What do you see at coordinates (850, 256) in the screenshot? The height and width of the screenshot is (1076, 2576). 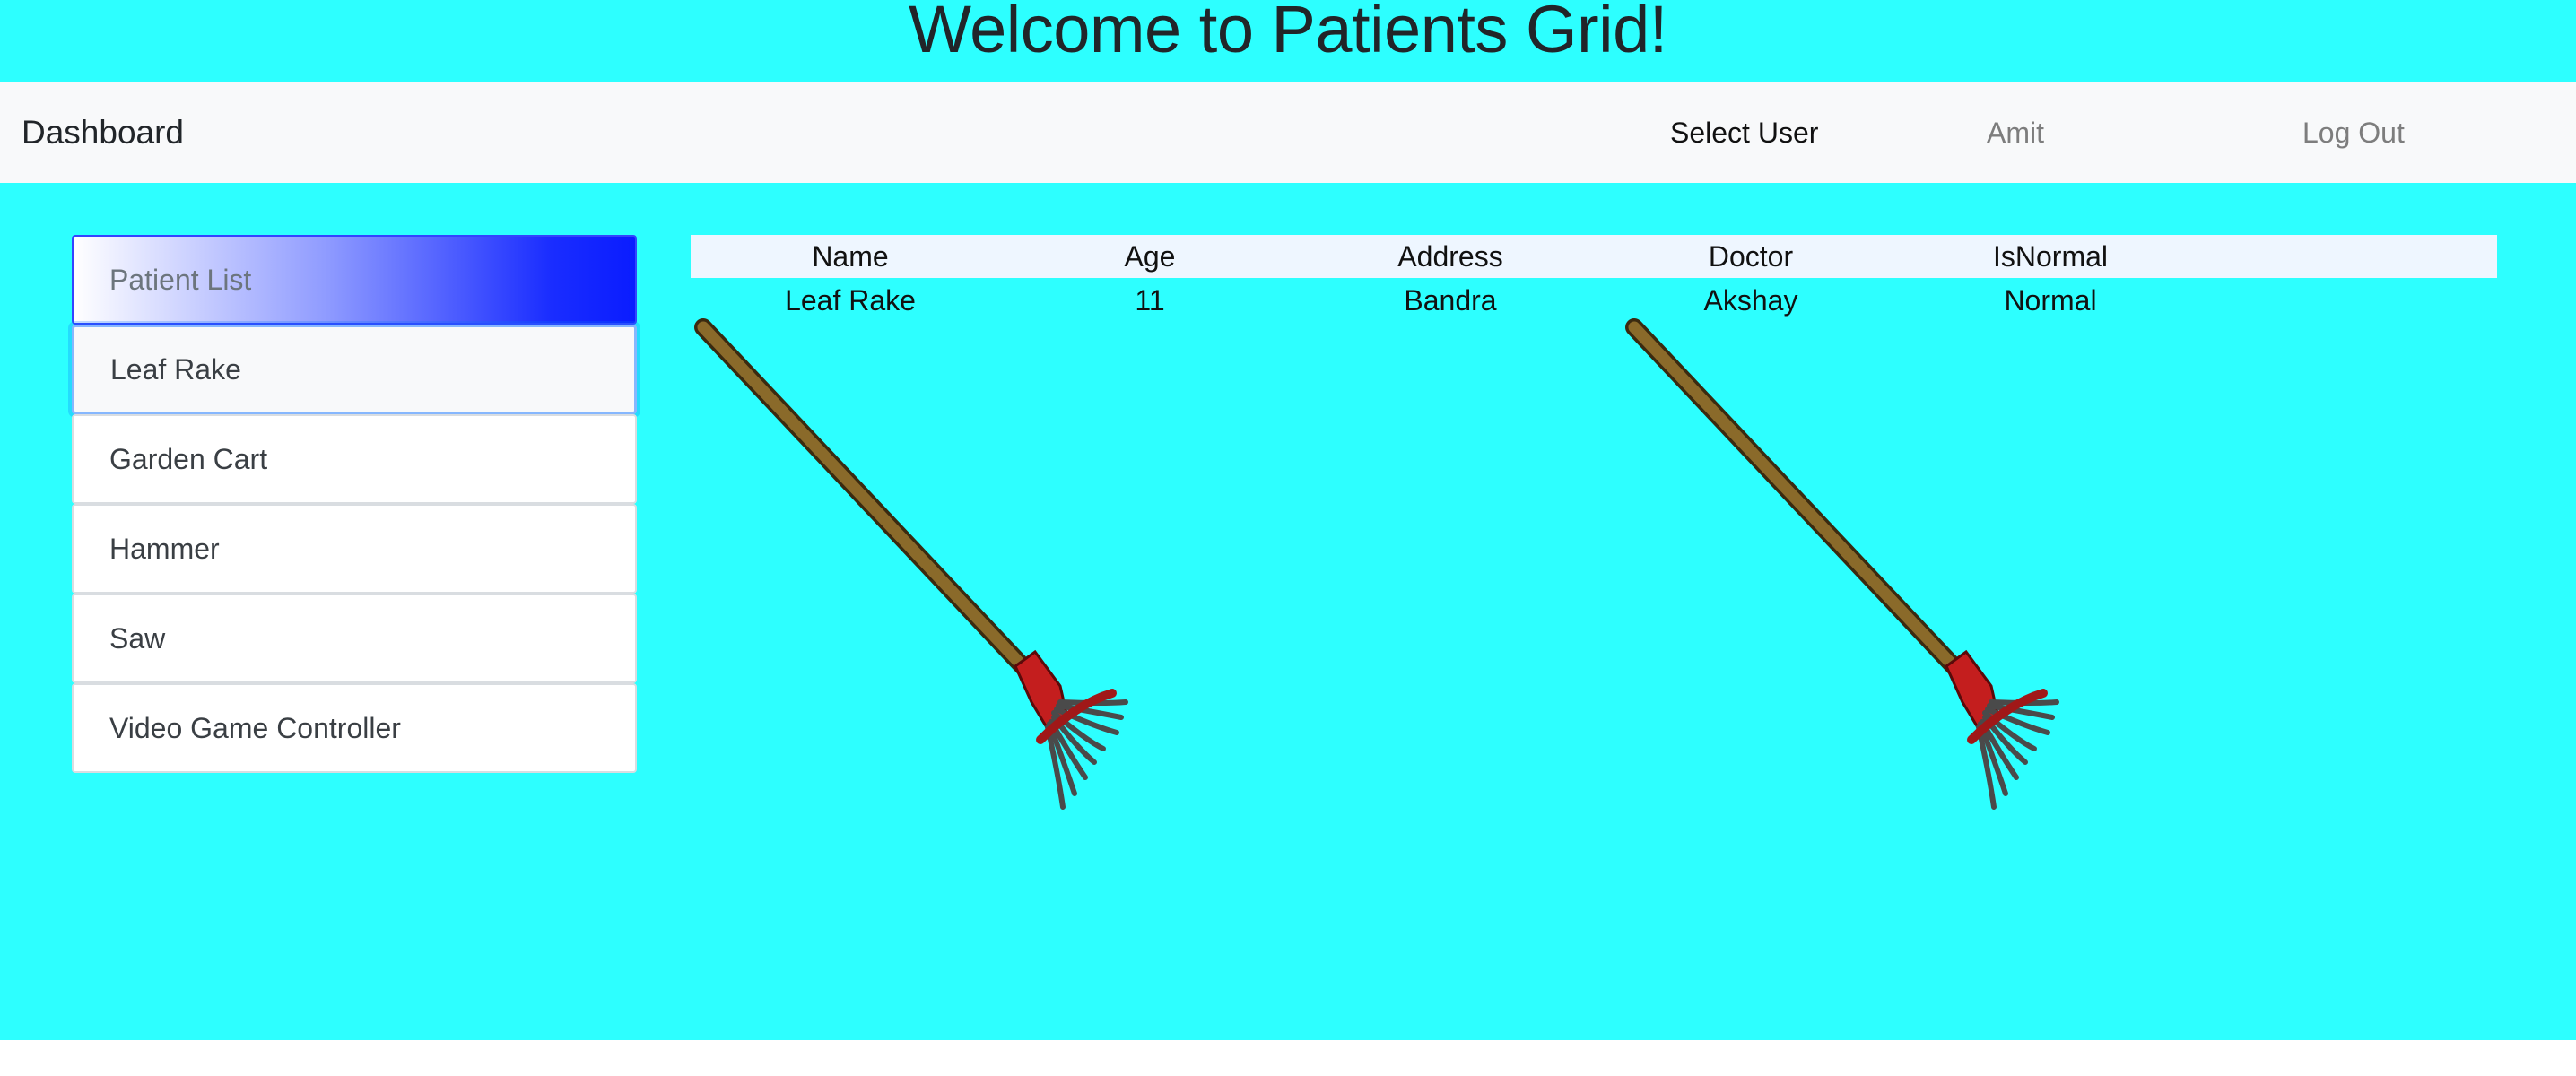 I see `column-header-name: Name` at bounding box center [850, 256].